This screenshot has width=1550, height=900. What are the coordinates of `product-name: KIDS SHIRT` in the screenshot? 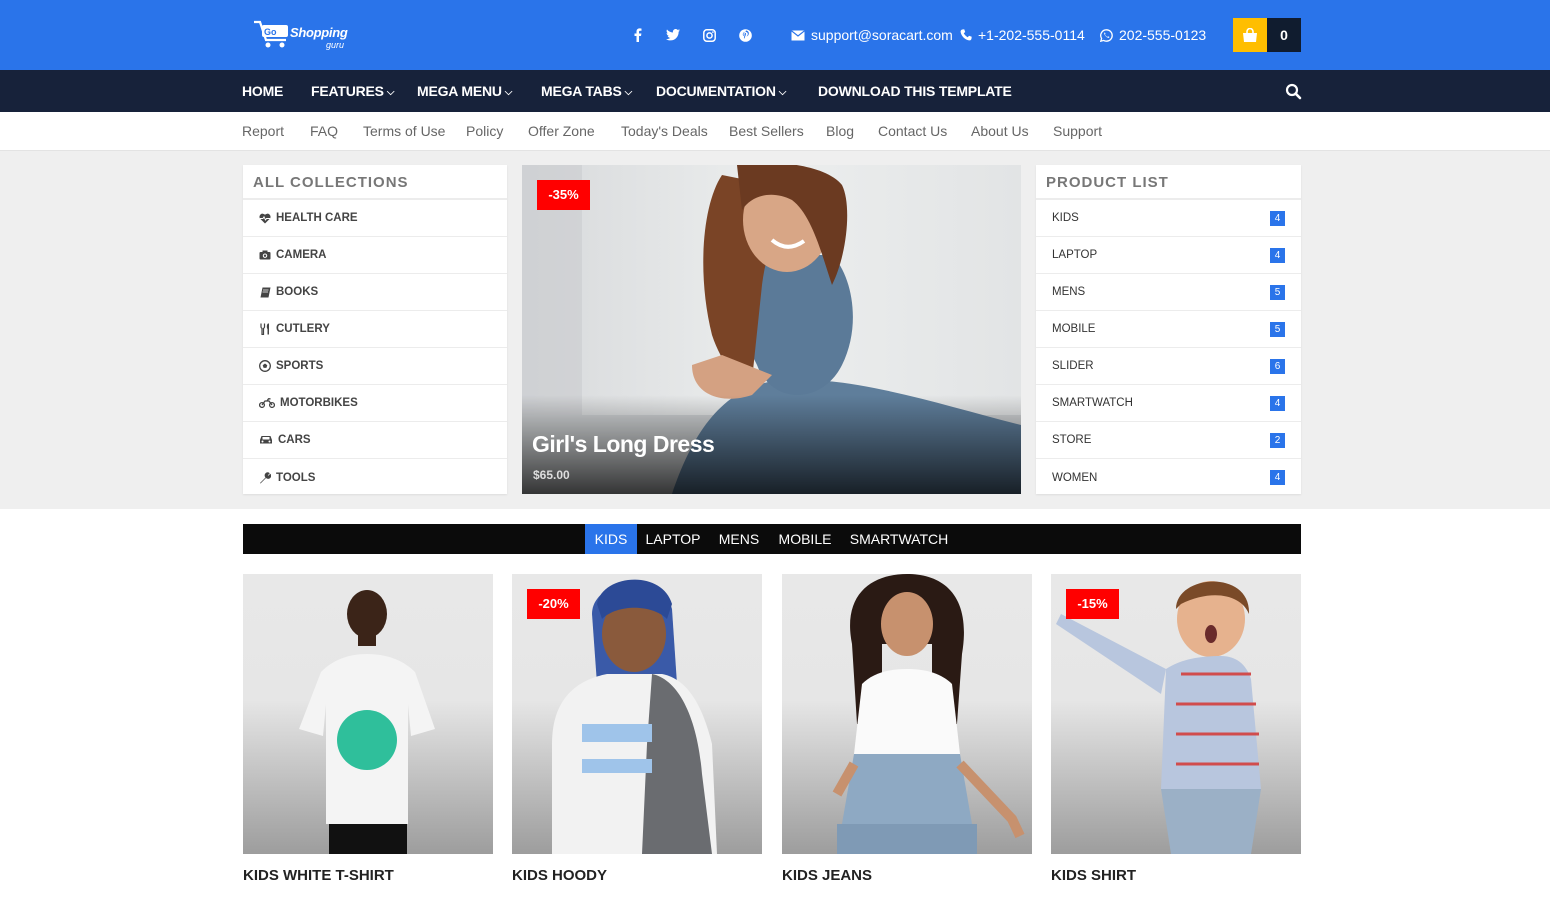 It's located at (1093, 875).